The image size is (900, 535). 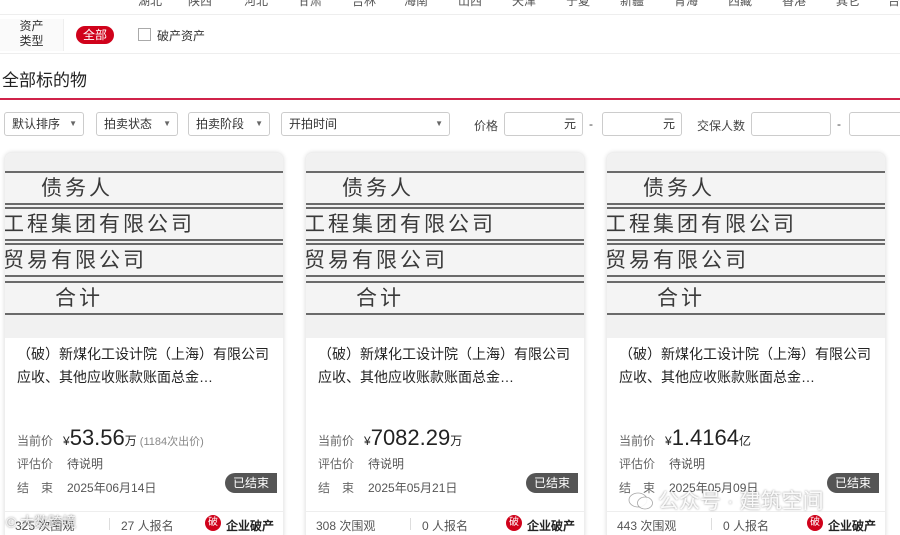 What do you see at coordinates (686, 4) in the screenshot?
I see `region-qinghai: 青海` at bounding box center [686, 4].